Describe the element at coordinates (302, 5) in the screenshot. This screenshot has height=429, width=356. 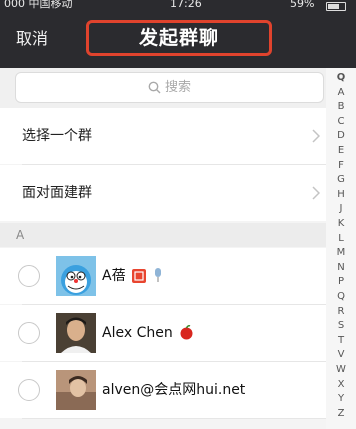
I see `battery-label: 59%` at that location.